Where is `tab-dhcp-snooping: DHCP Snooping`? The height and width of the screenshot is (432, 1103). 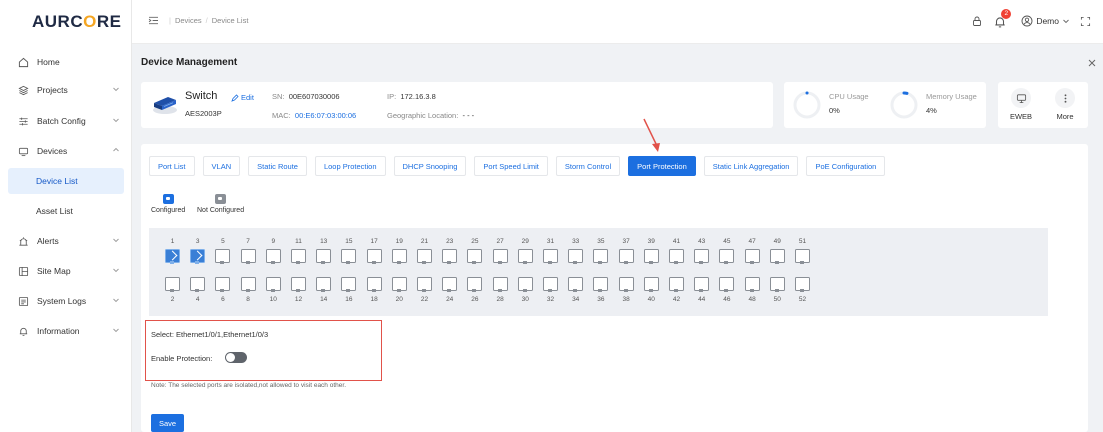 tab-dhcp-snooping: DHCP Snooping is located at coordinates (430, 166).